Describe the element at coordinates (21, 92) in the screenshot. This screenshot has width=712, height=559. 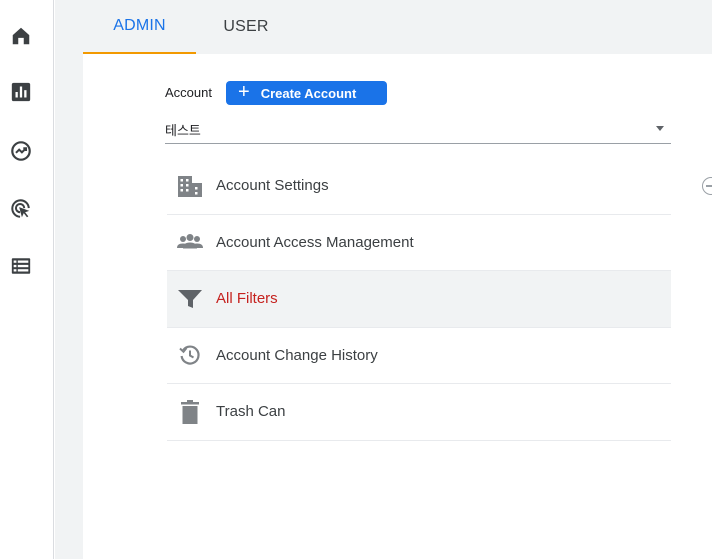
I see `reports-icon` at that location.